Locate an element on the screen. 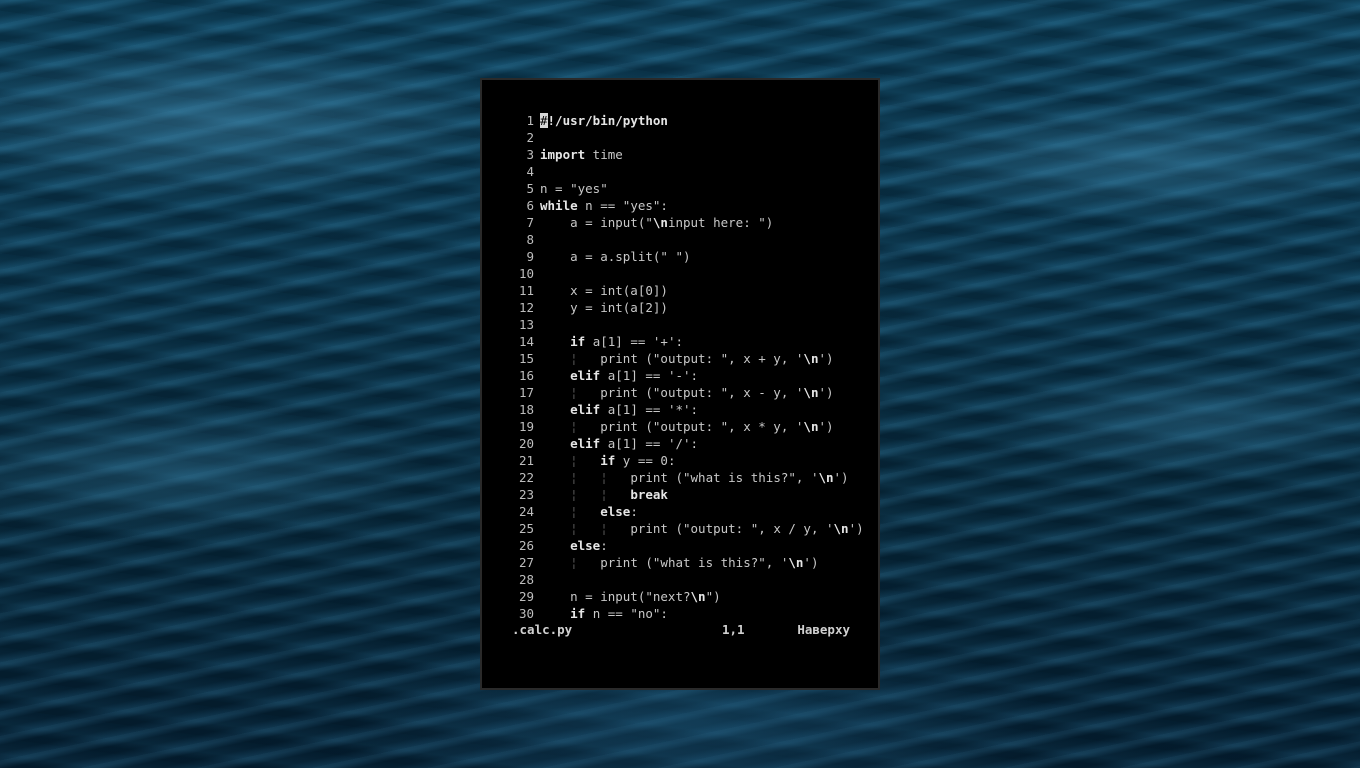 This screenshot has width=1360, height=768. line-number: 7 is located at coordinates (530, 222).